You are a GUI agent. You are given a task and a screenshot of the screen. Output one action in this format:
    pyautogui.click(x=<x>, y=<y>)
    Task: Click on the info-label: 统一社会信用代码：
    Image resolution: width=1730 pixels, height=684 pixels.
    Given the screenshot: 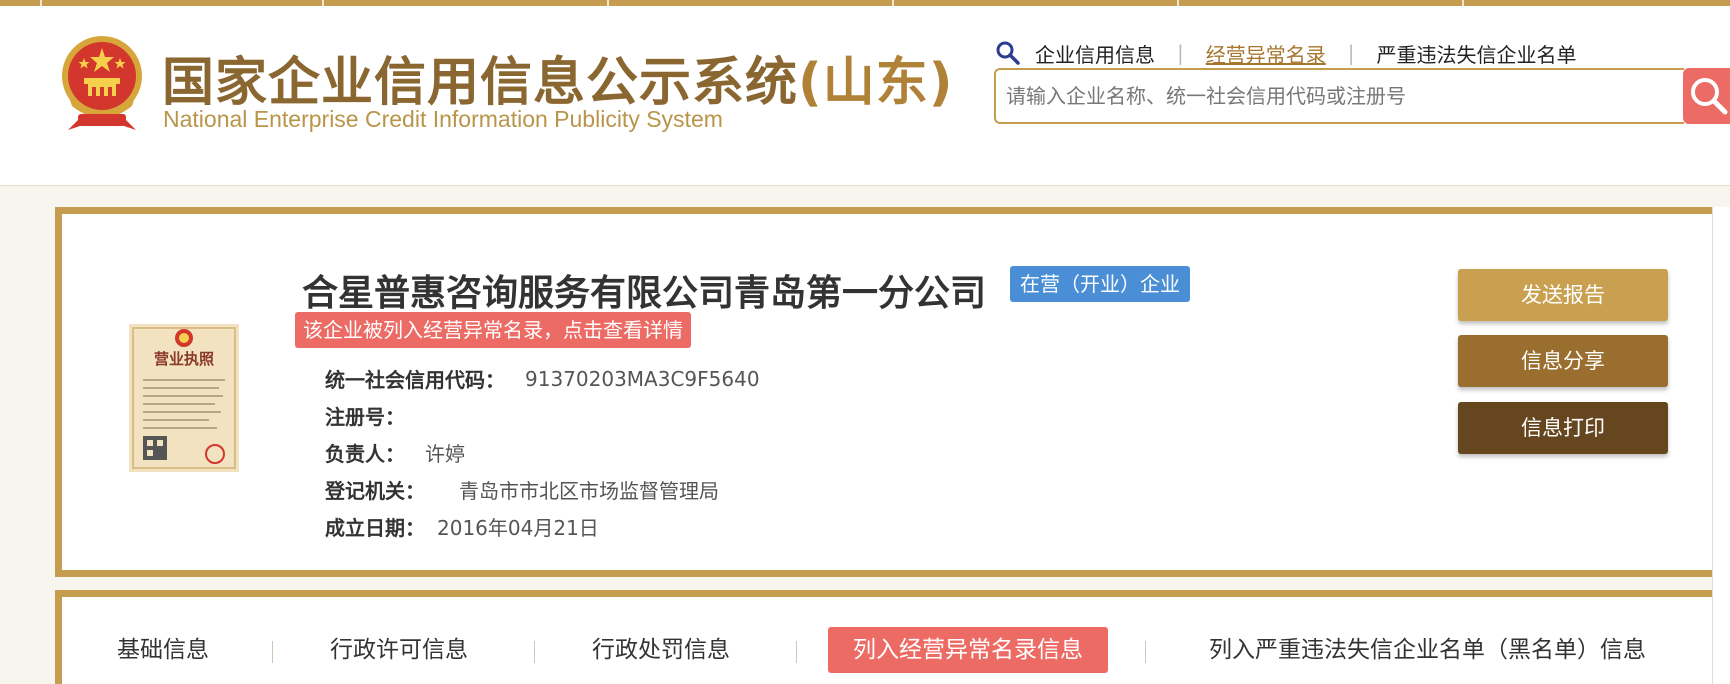 What is the action you would take?
    pyautogui.click(x=415, y=380)
    